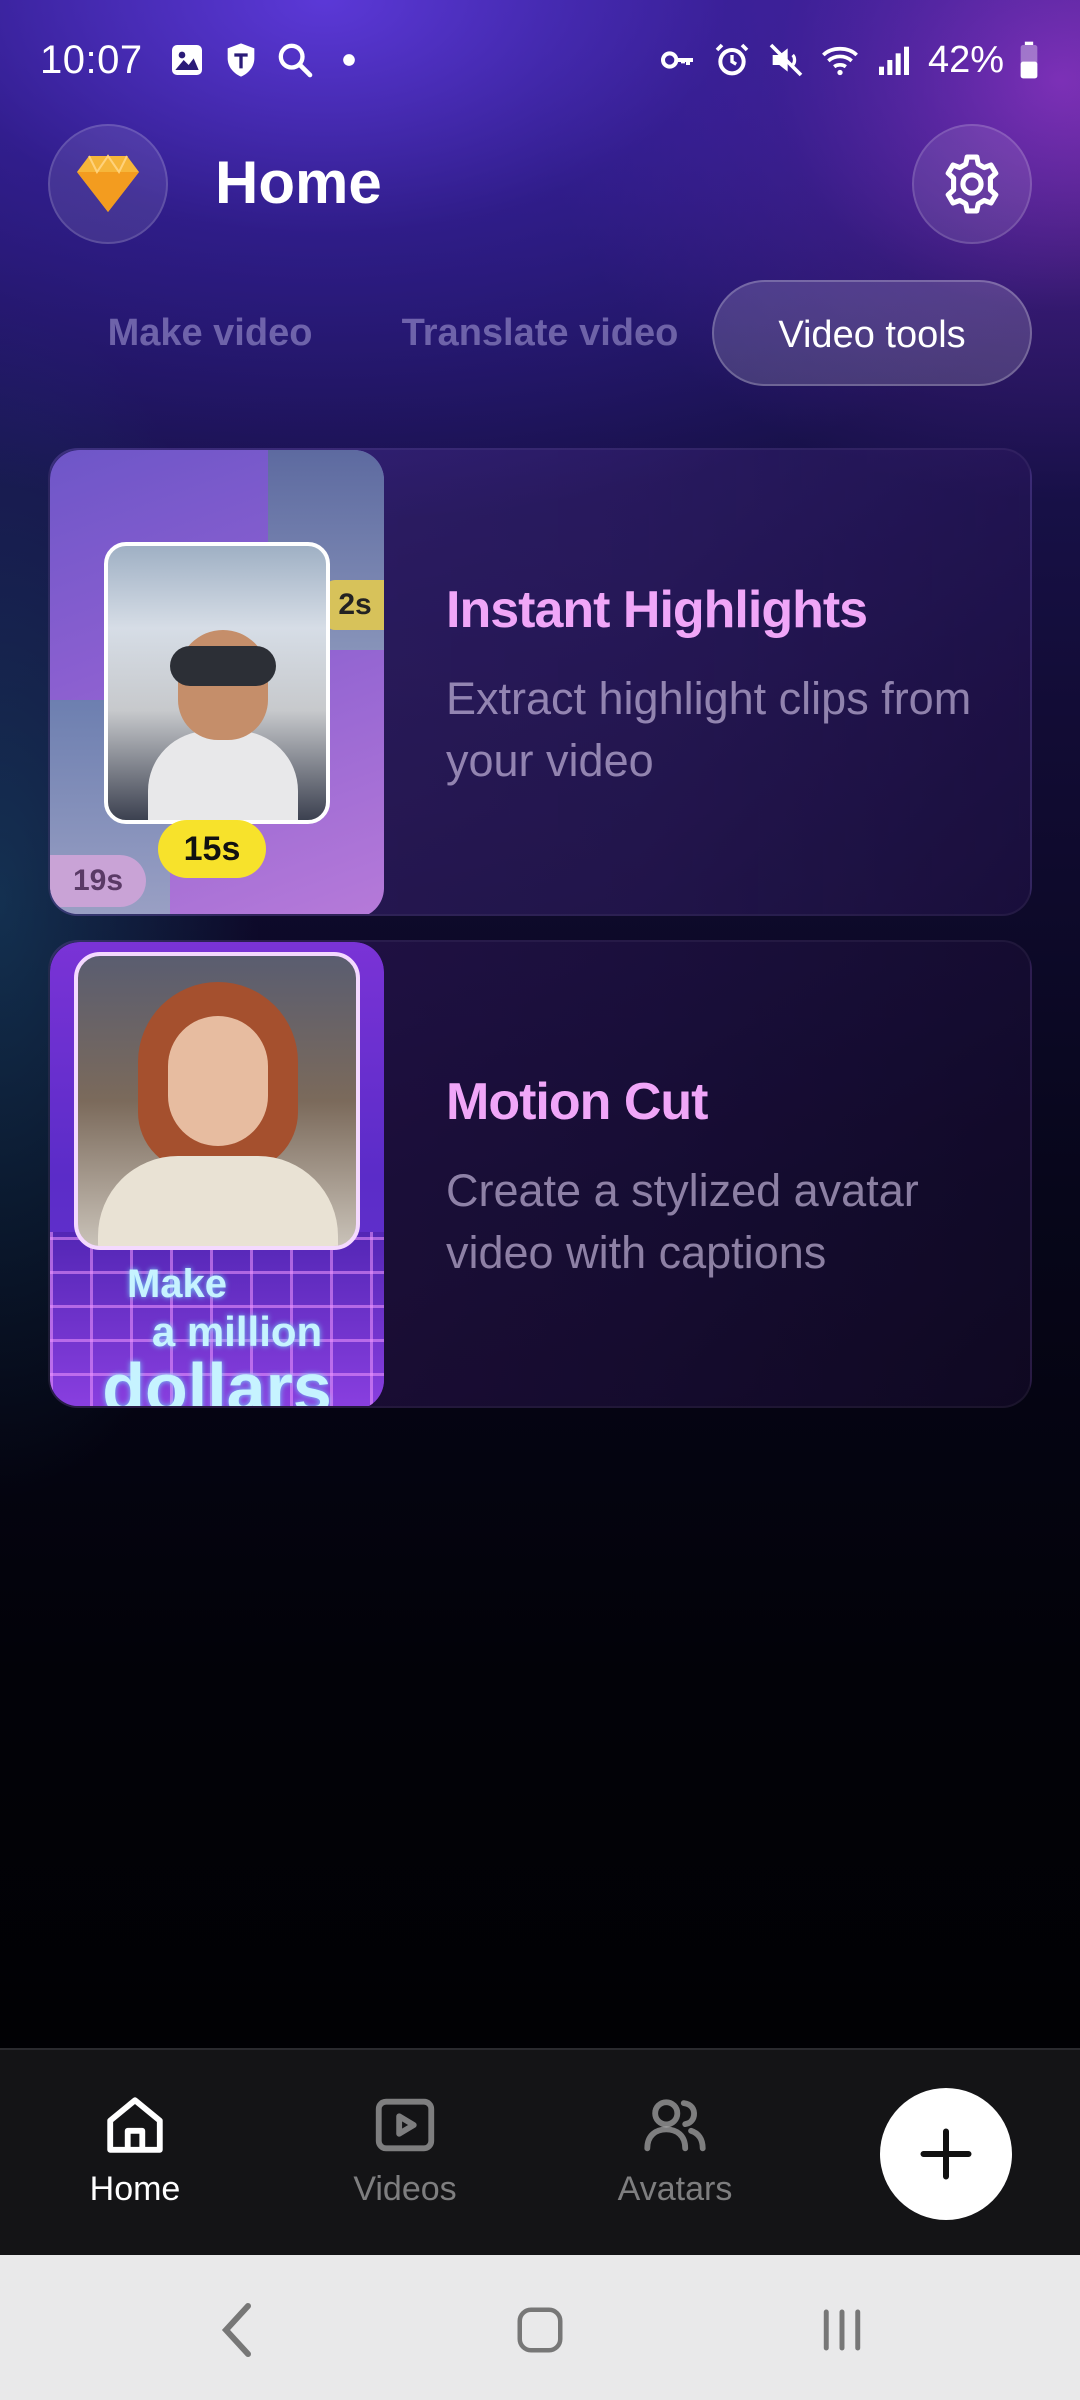  Describe the element at coordinates (98, 881) in the screenshot. I see `duration-badge: 19s` at that location.